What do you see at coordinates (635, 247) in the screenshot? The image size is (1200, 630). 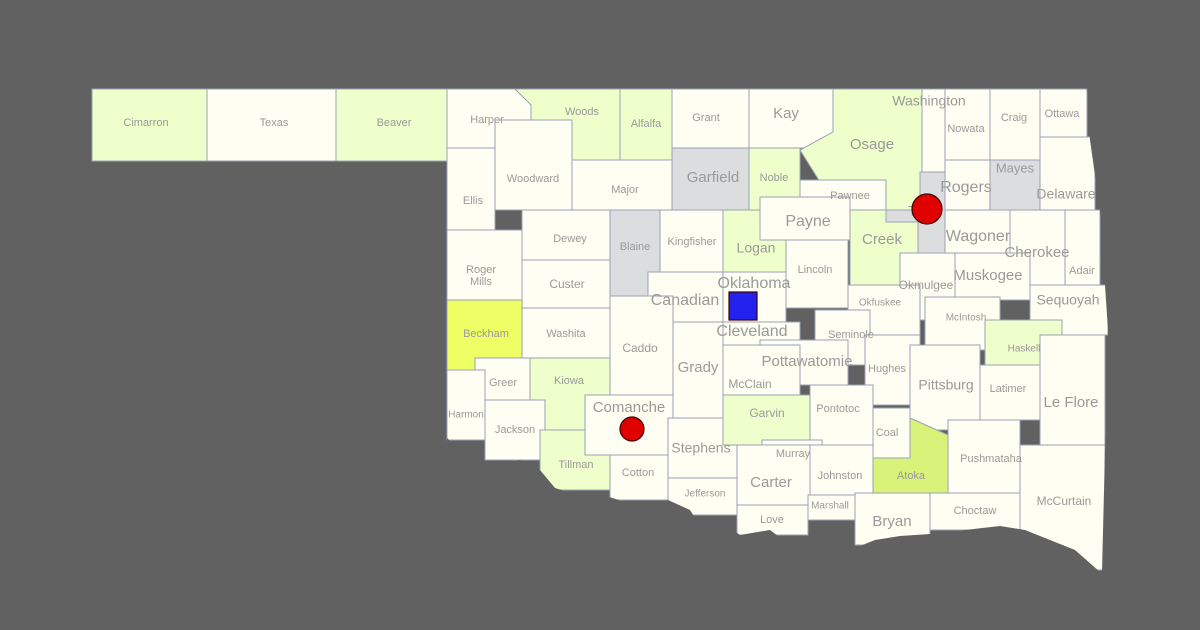 I see `county-label-blaine: Blaine` at bounding box center [635, 247].